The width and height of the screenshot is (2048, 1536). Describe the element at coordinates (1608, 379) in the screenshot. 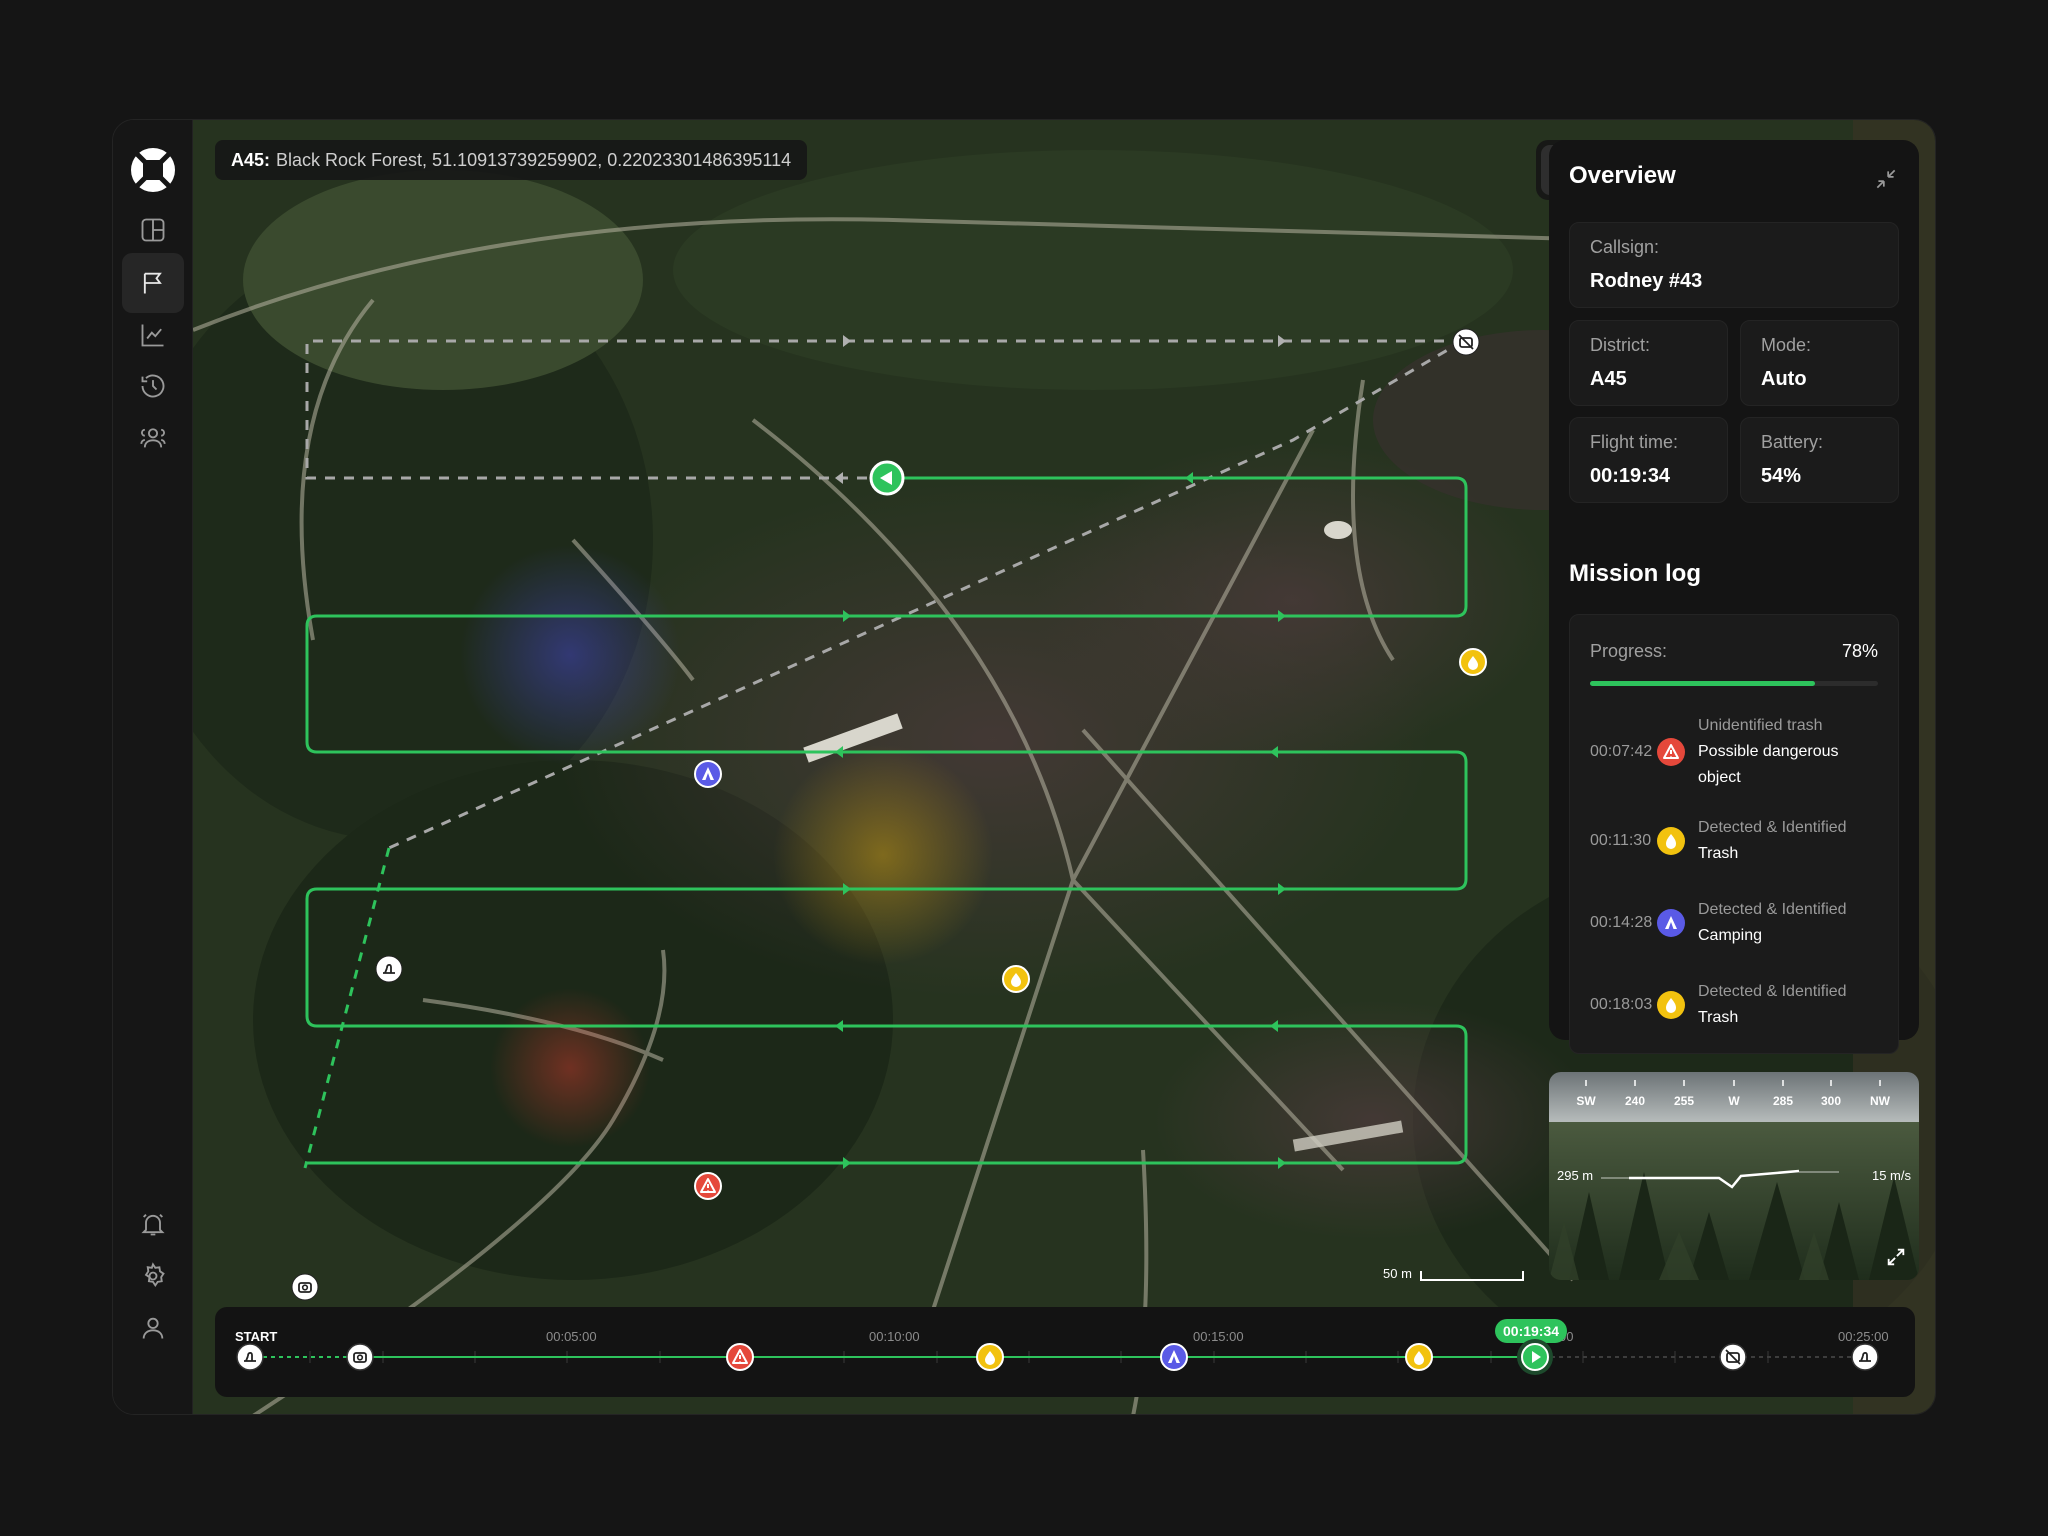

I see `district-value: A45` at that location.